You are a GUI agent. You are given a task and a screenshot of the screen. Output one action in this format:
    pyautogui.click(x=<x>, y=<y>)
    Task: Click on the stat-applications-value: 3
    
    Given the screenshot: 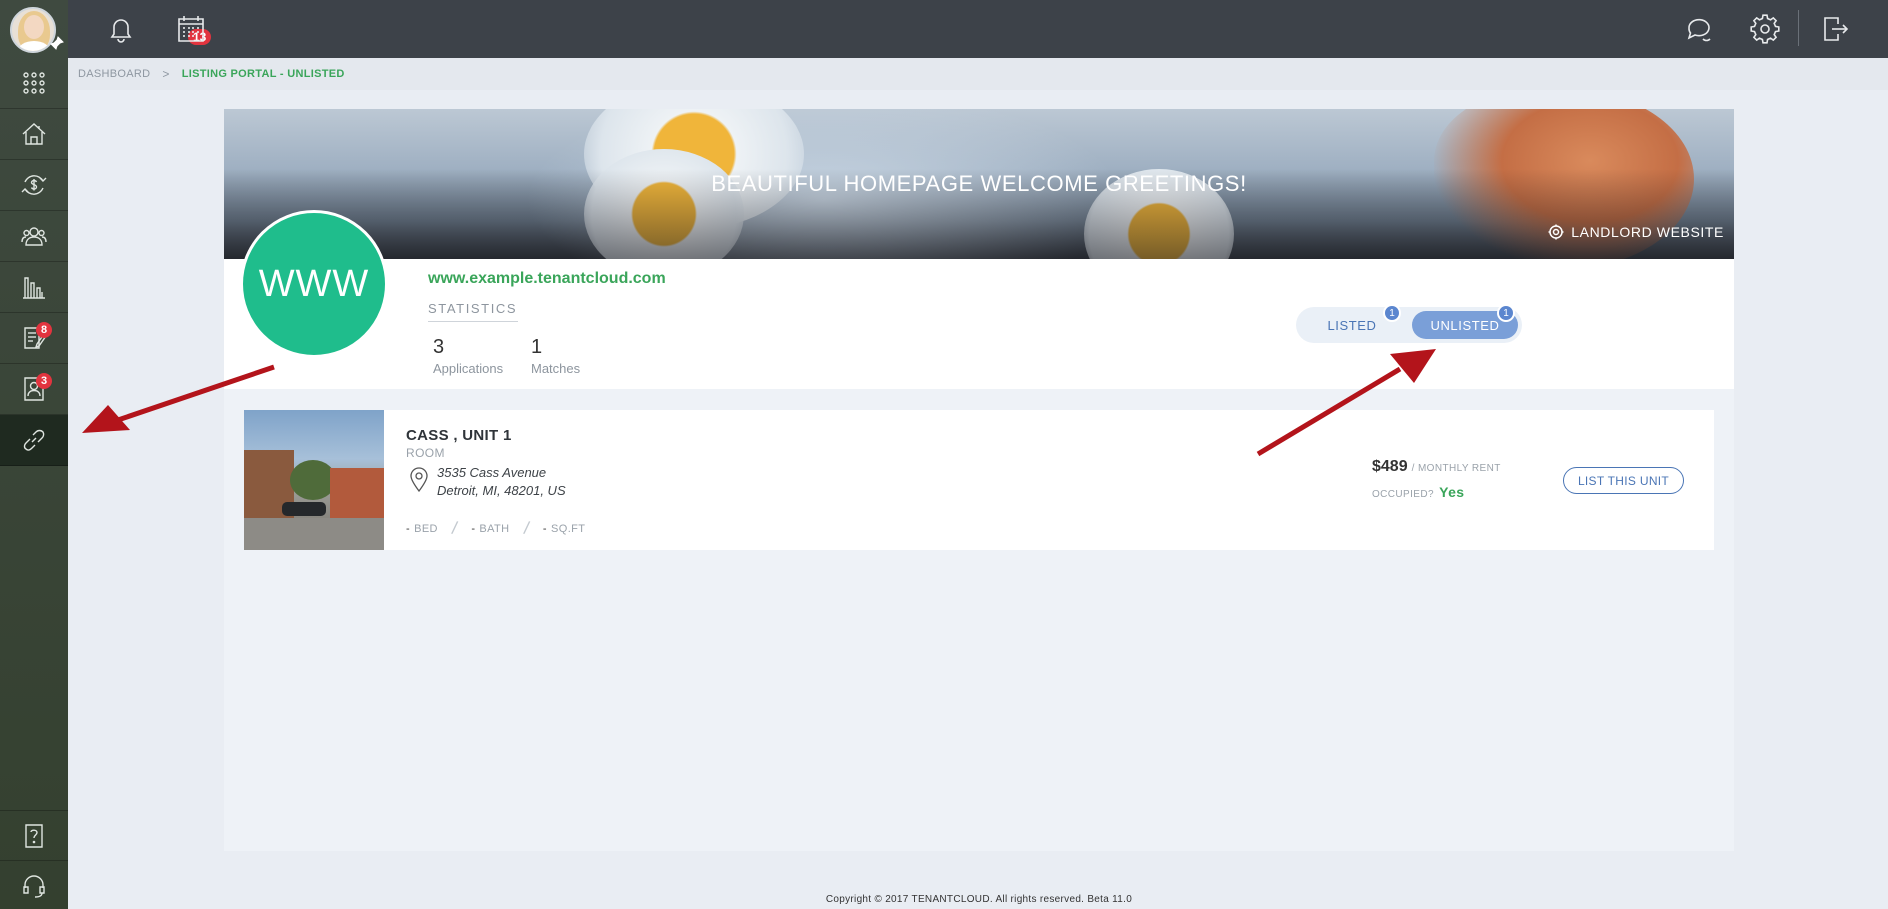 What is the action you would take?
    pyautogui.click(x=439, y=347)
    